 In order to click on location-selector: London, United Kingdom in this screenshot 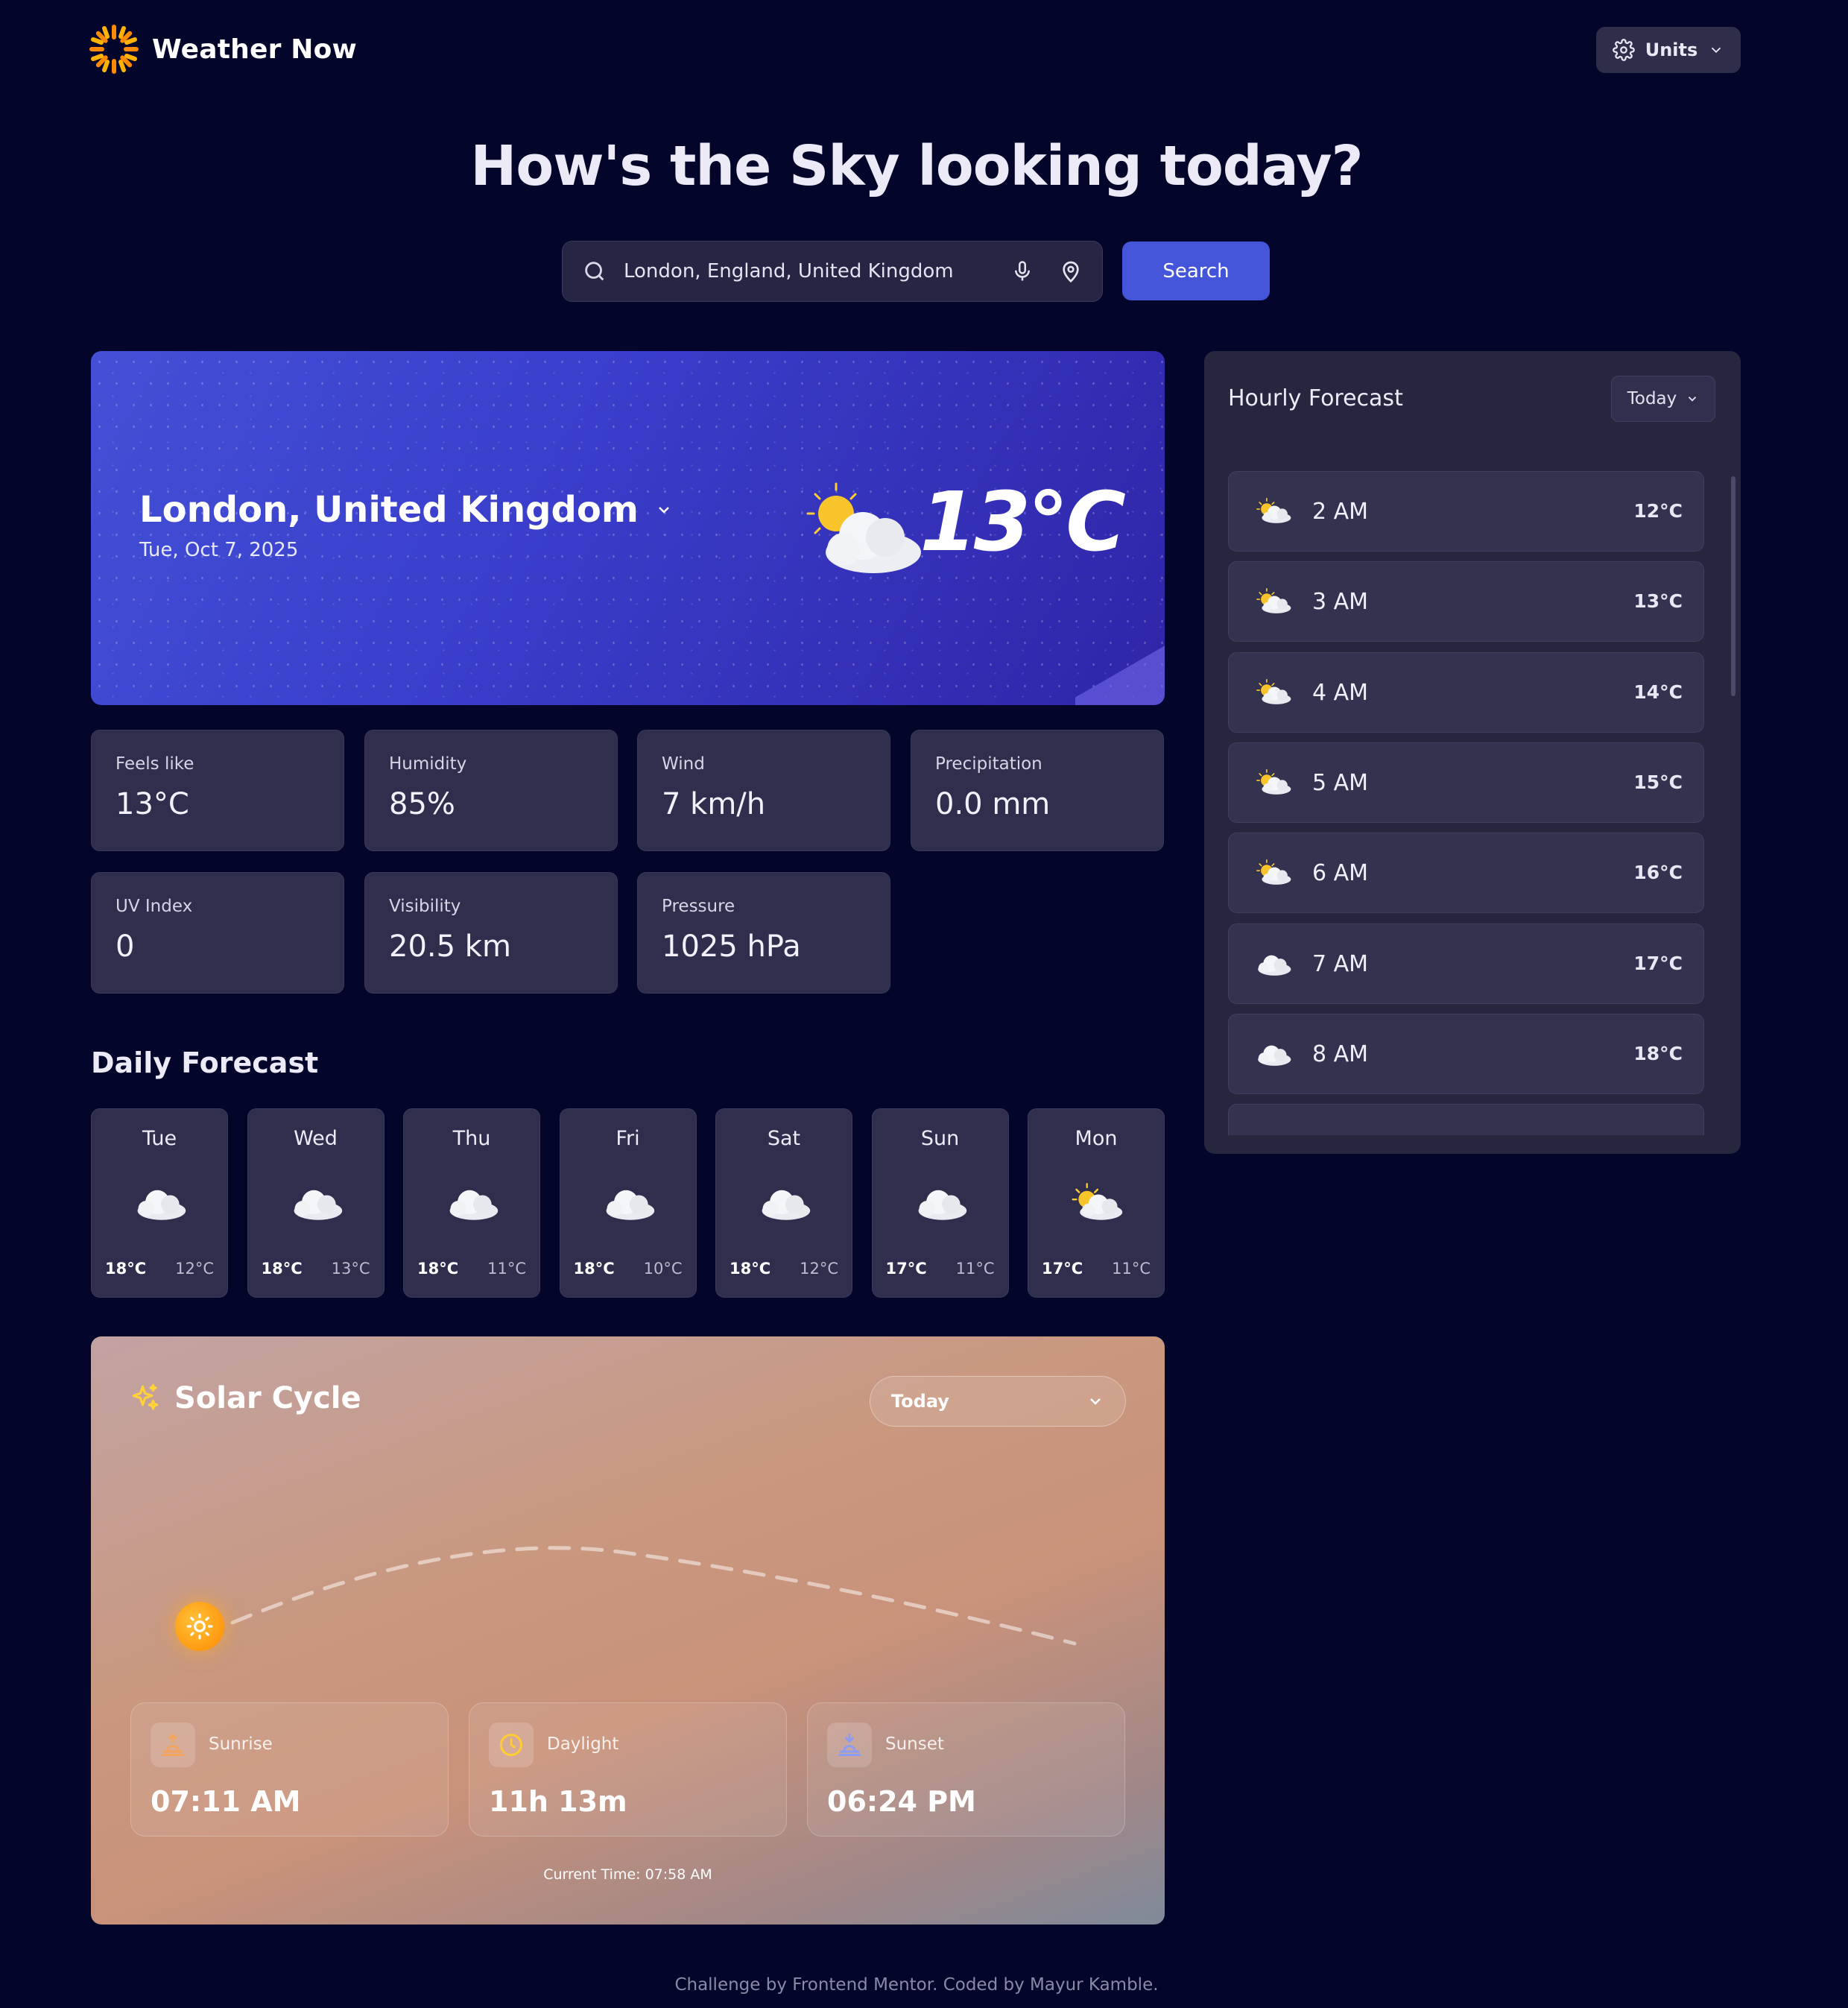, I will do `click(406, 510)`.